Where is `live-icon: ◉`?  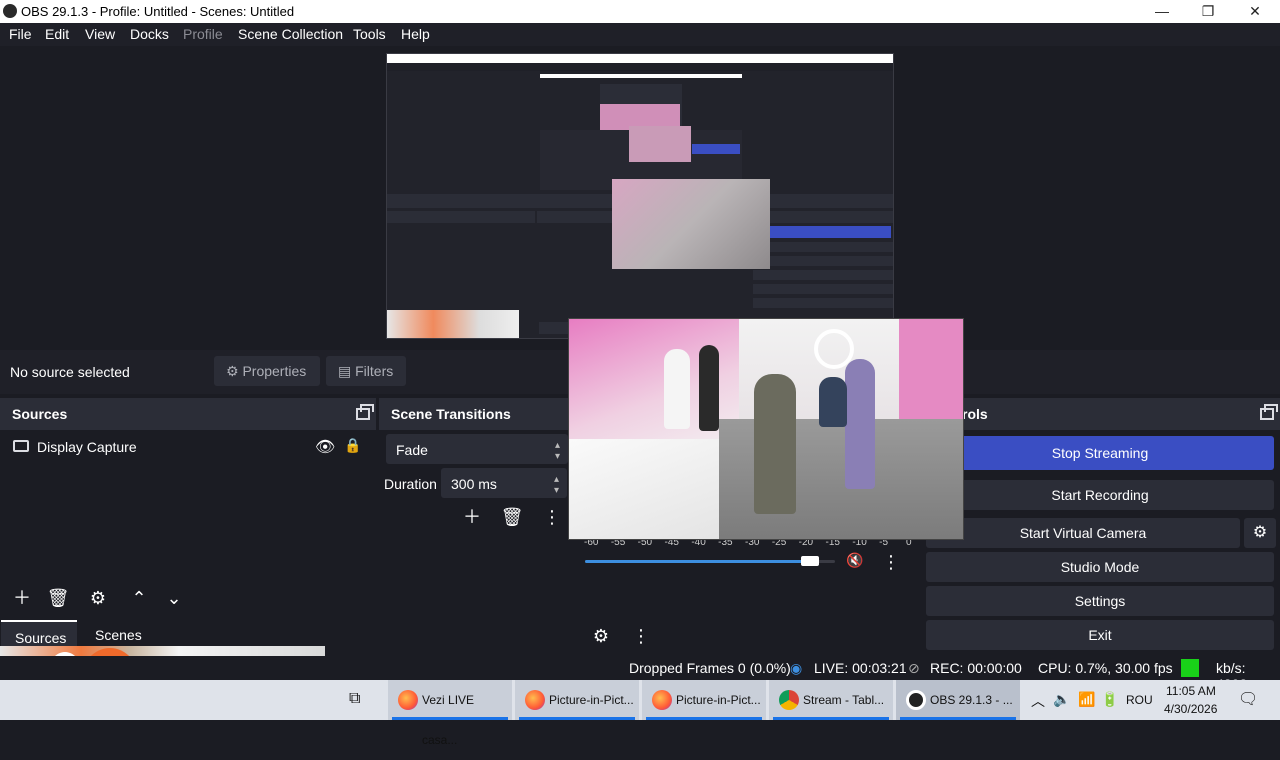
live-icon: ◉ is located at coordinates (796, 668).